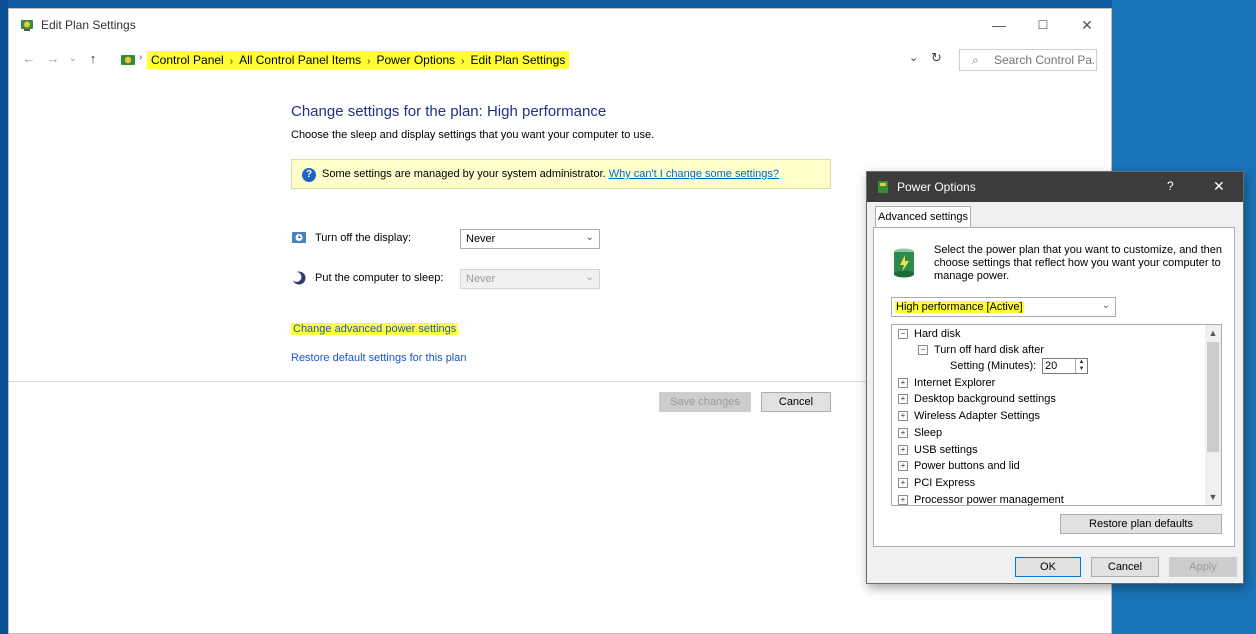 The width and height of the screenshot is (1256, 634). Describe the element at coordinates (530, 239) in the screenshot. I see `display-timeout-select: Never ⌄` at that location.